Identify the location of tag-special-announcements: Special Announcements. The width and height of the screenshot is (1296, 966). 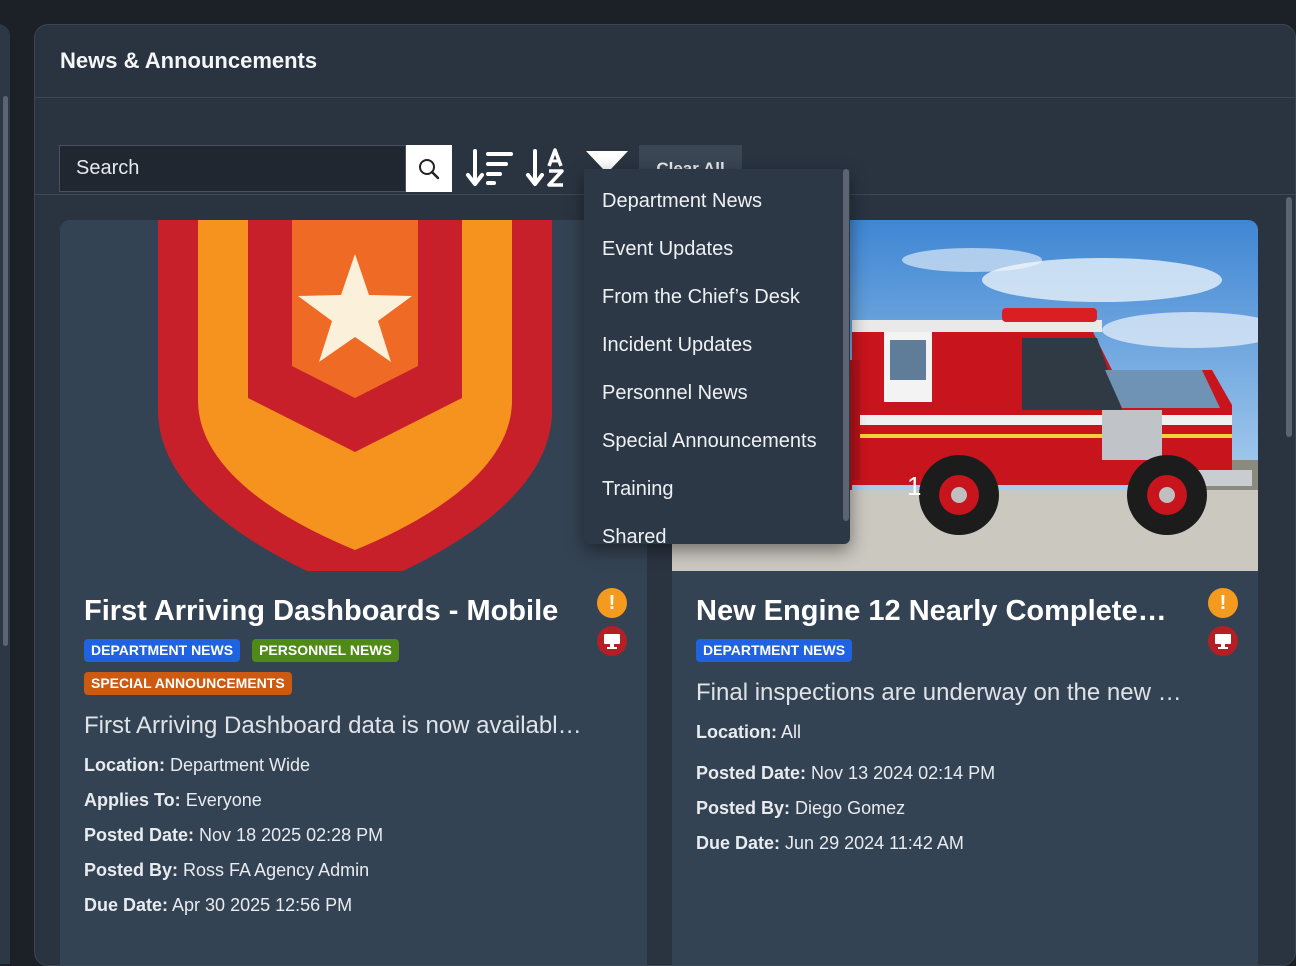
(188, 683).